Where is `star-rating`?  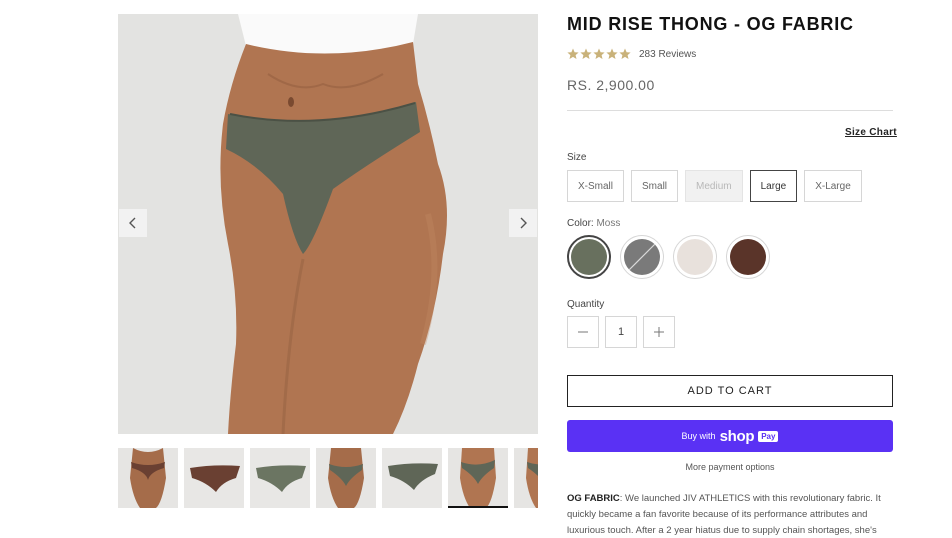 star-rating is located at coordinates (599, 54).